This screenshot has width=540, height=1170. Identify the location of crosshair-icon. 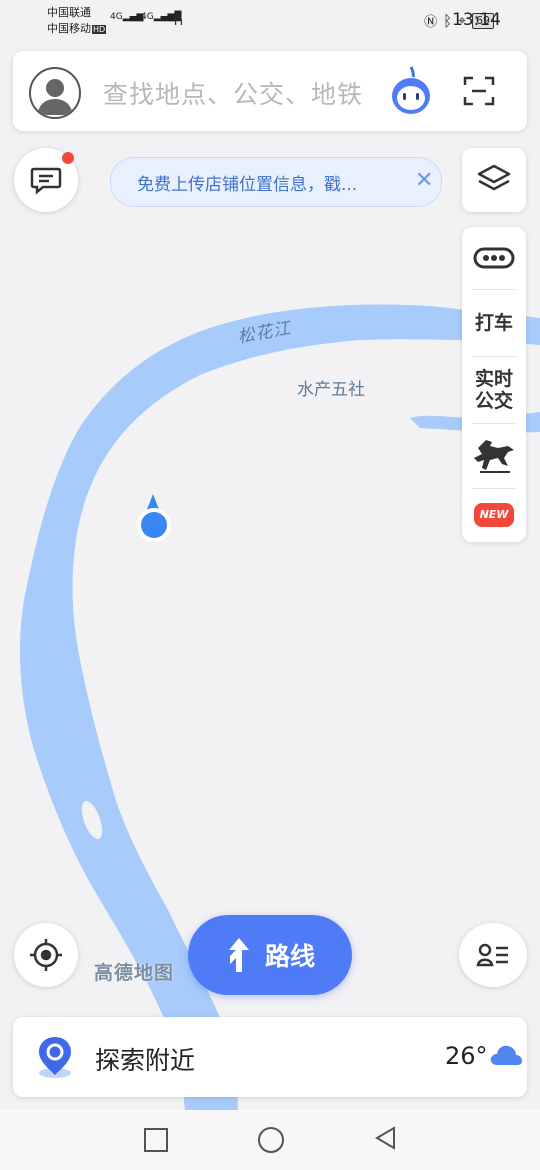
(46, 955).